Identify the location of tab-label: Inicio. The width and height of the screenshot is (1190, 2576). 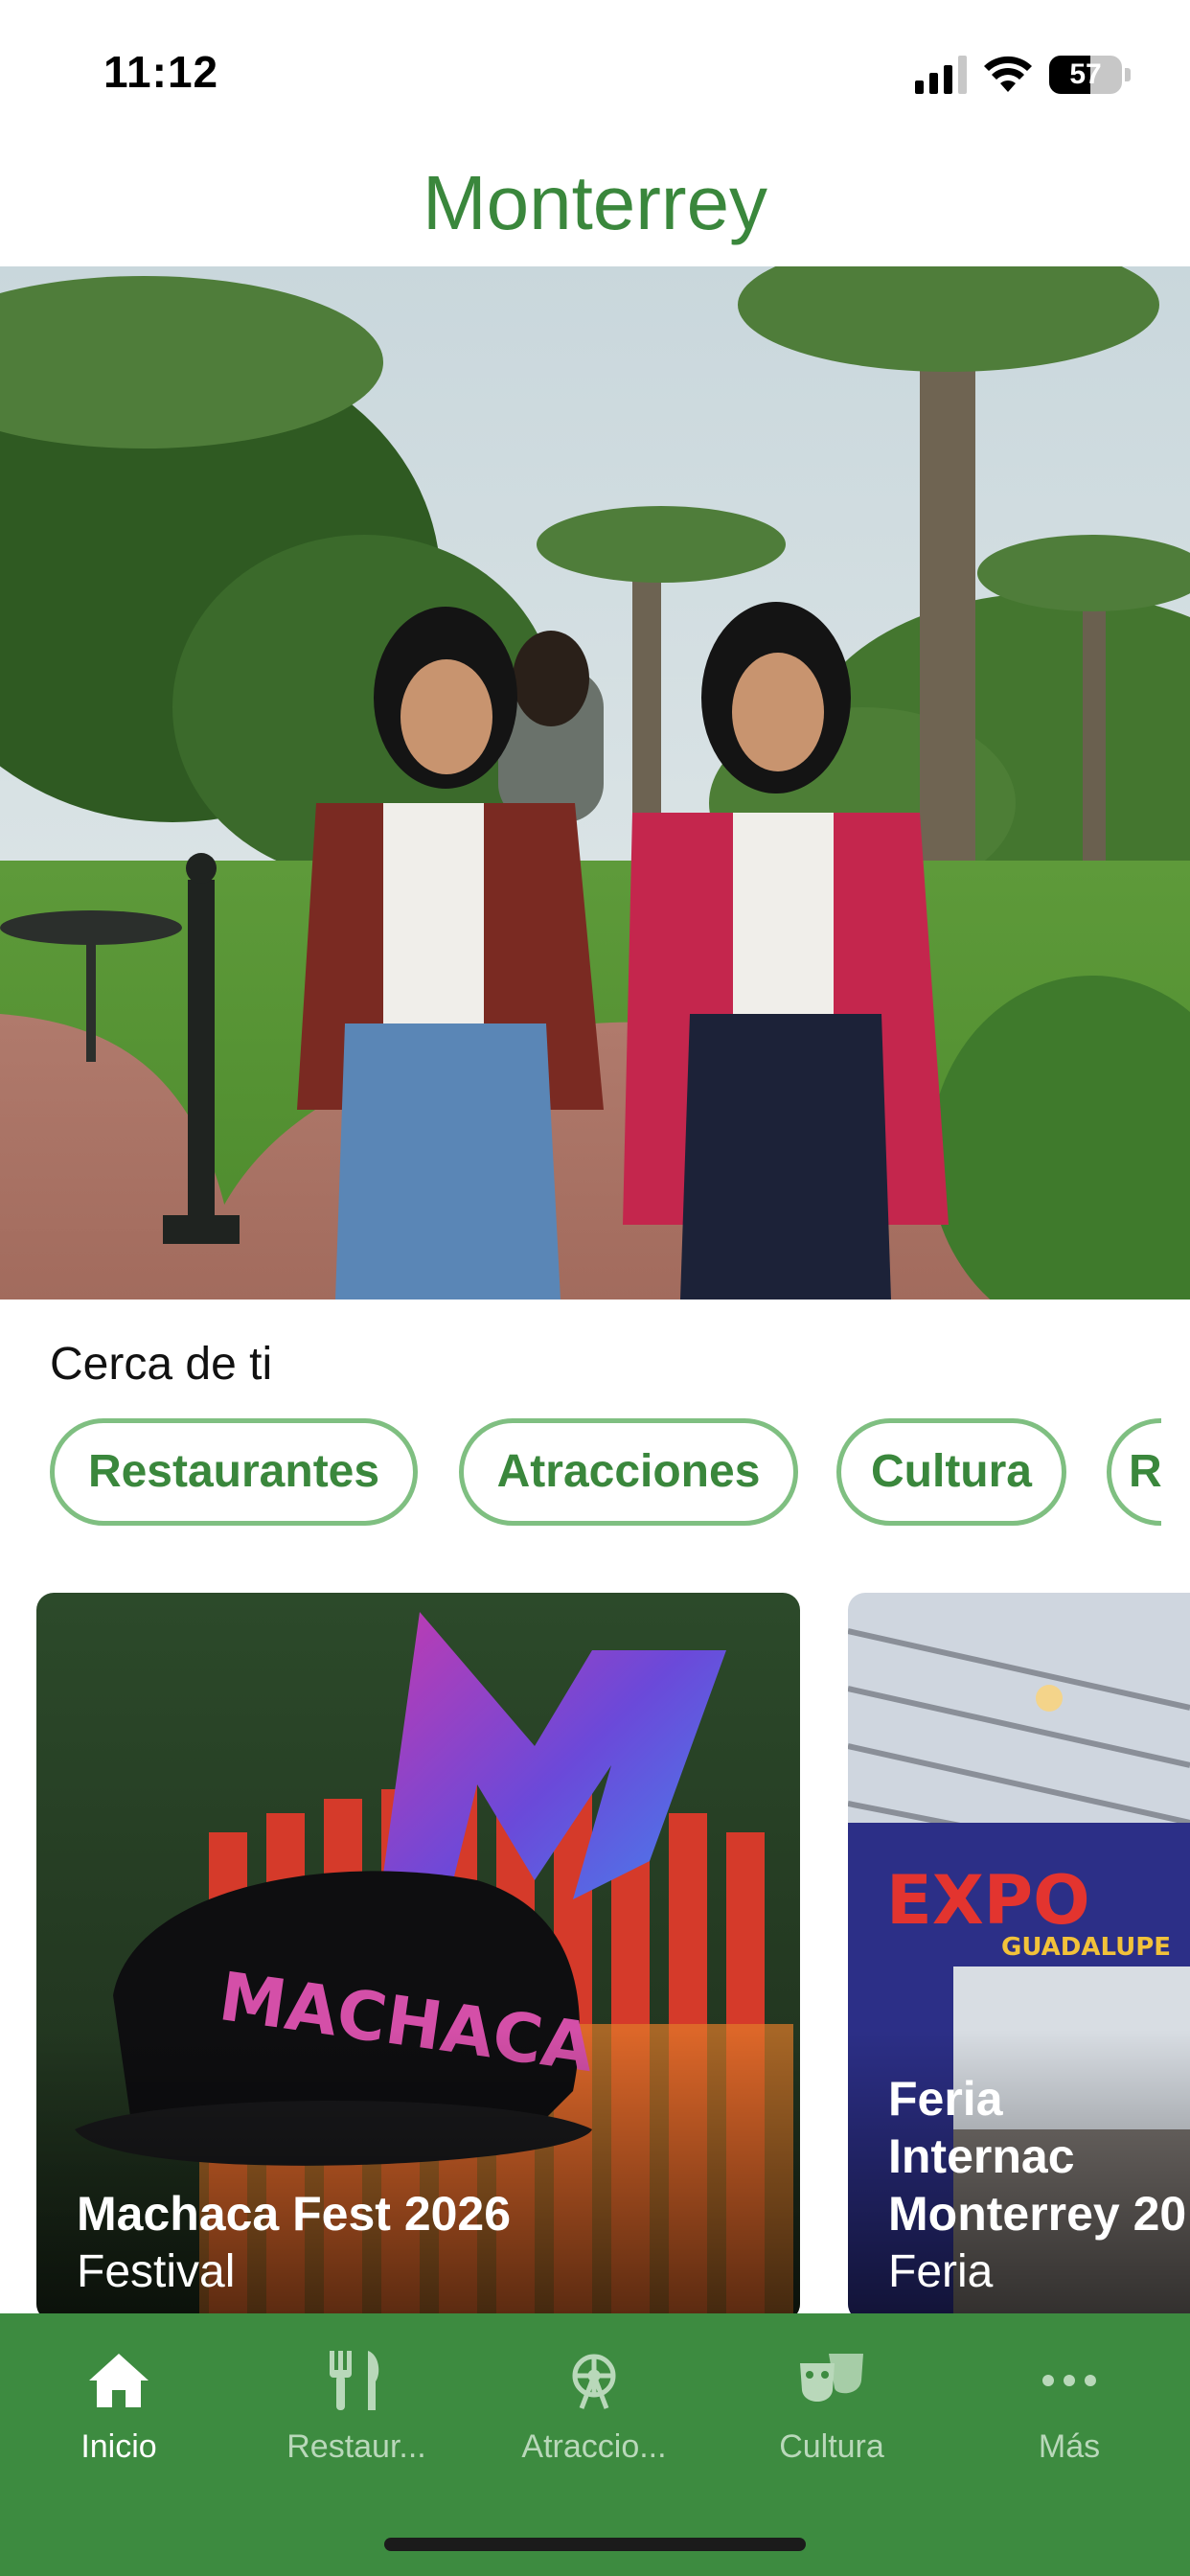
(119, 2446).